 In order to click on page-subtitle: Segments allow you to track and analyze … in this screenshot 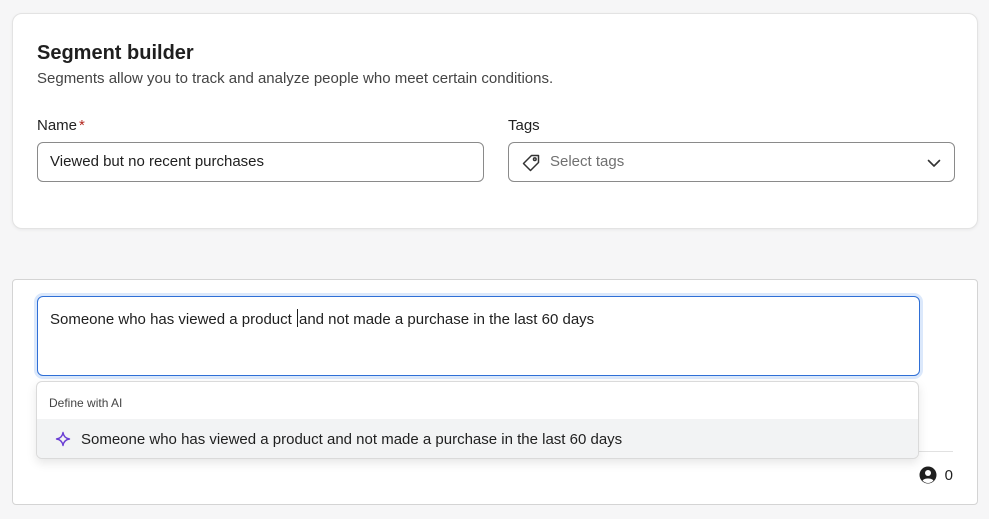, I will do `click(295, 78)`.